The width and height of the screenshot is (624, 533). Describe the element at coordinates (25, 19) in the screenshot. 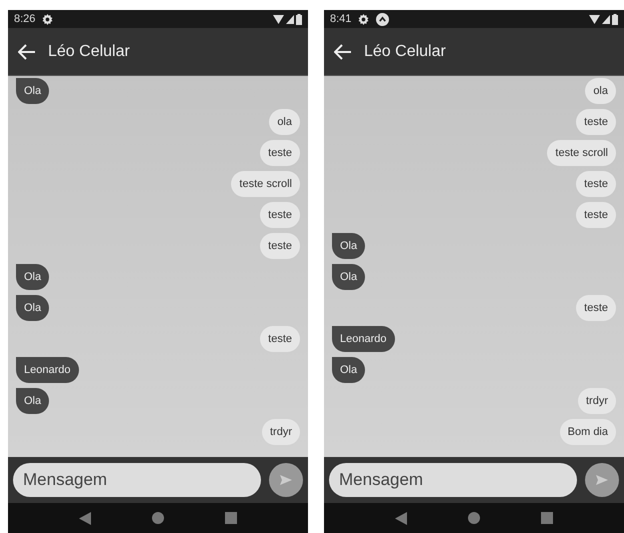

I see `status-time: 8:26` at that location.